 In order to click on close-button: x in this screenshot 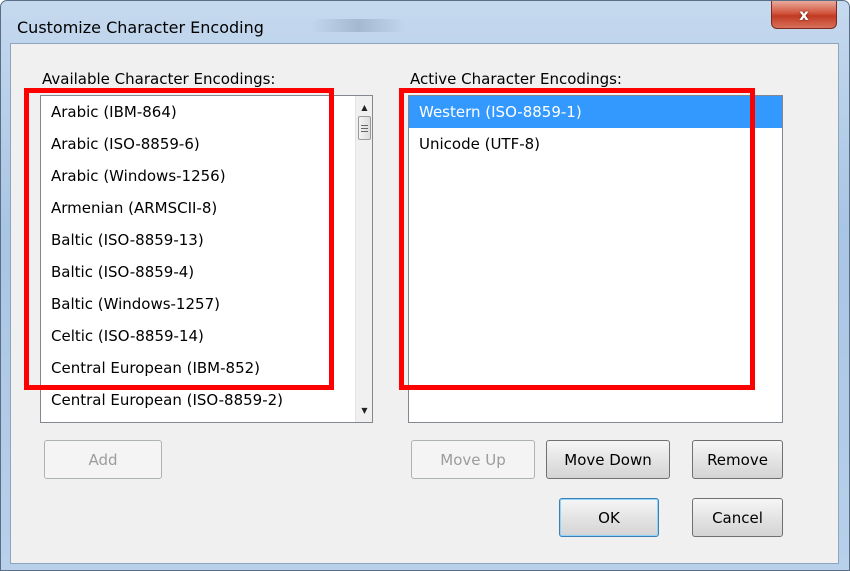, I will do `click(804, 15)`.